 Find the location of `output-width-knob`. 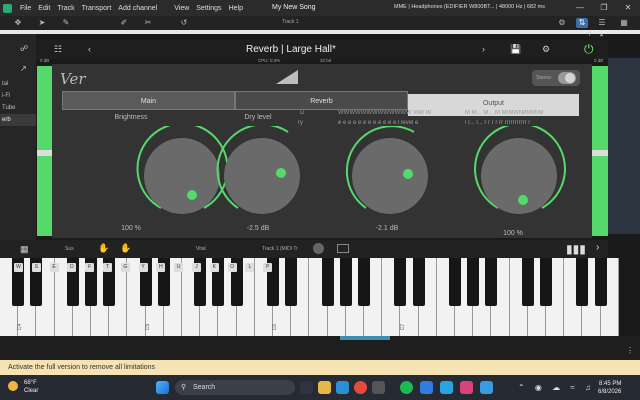

output-width-knob is located at coordinates (520, 170).